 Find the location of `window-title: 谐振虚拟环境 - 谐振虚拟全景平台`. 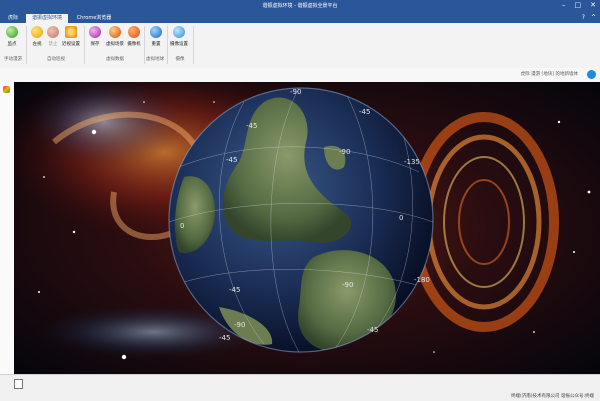

window-title: 谐振虚拟环境 - 谐振虚拟全景平台 is located at coordinates (300, 6).